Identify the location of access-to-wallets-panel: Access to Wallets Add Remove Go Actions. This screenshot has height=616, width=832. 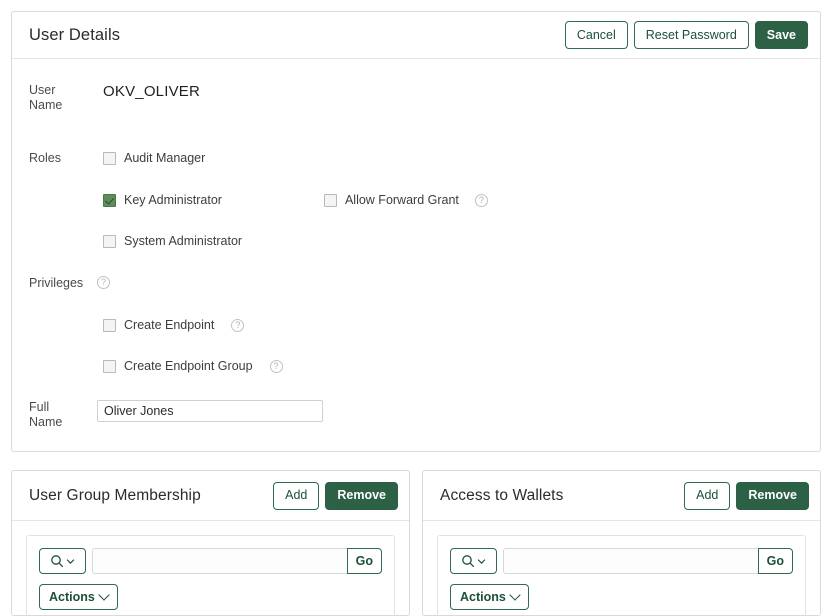
(621, 543).